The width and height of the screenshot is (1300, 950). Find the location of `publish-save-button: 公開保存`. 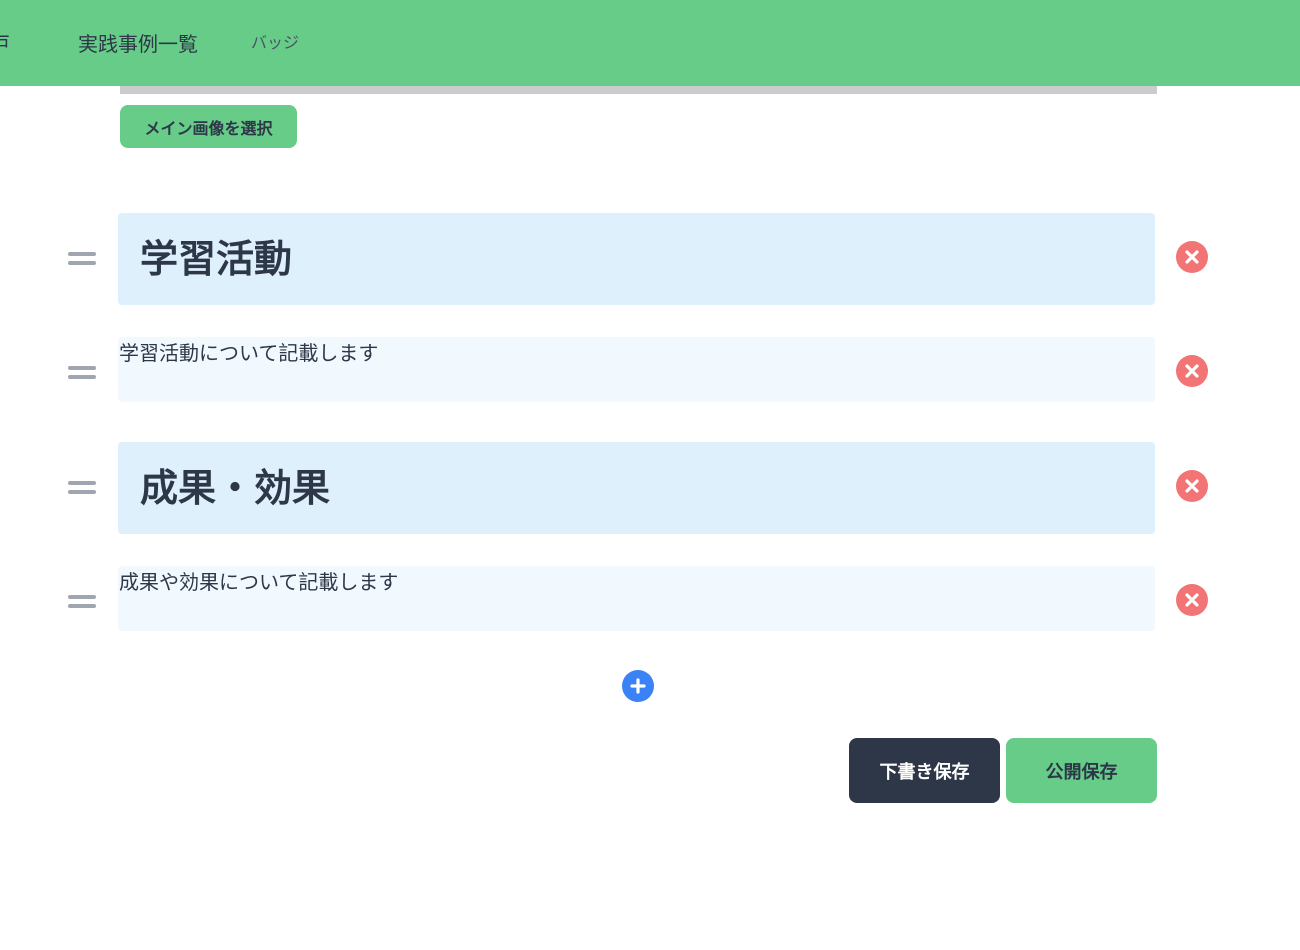

publish-save-button: 公開保存 is located at coordinates (1081, 770).